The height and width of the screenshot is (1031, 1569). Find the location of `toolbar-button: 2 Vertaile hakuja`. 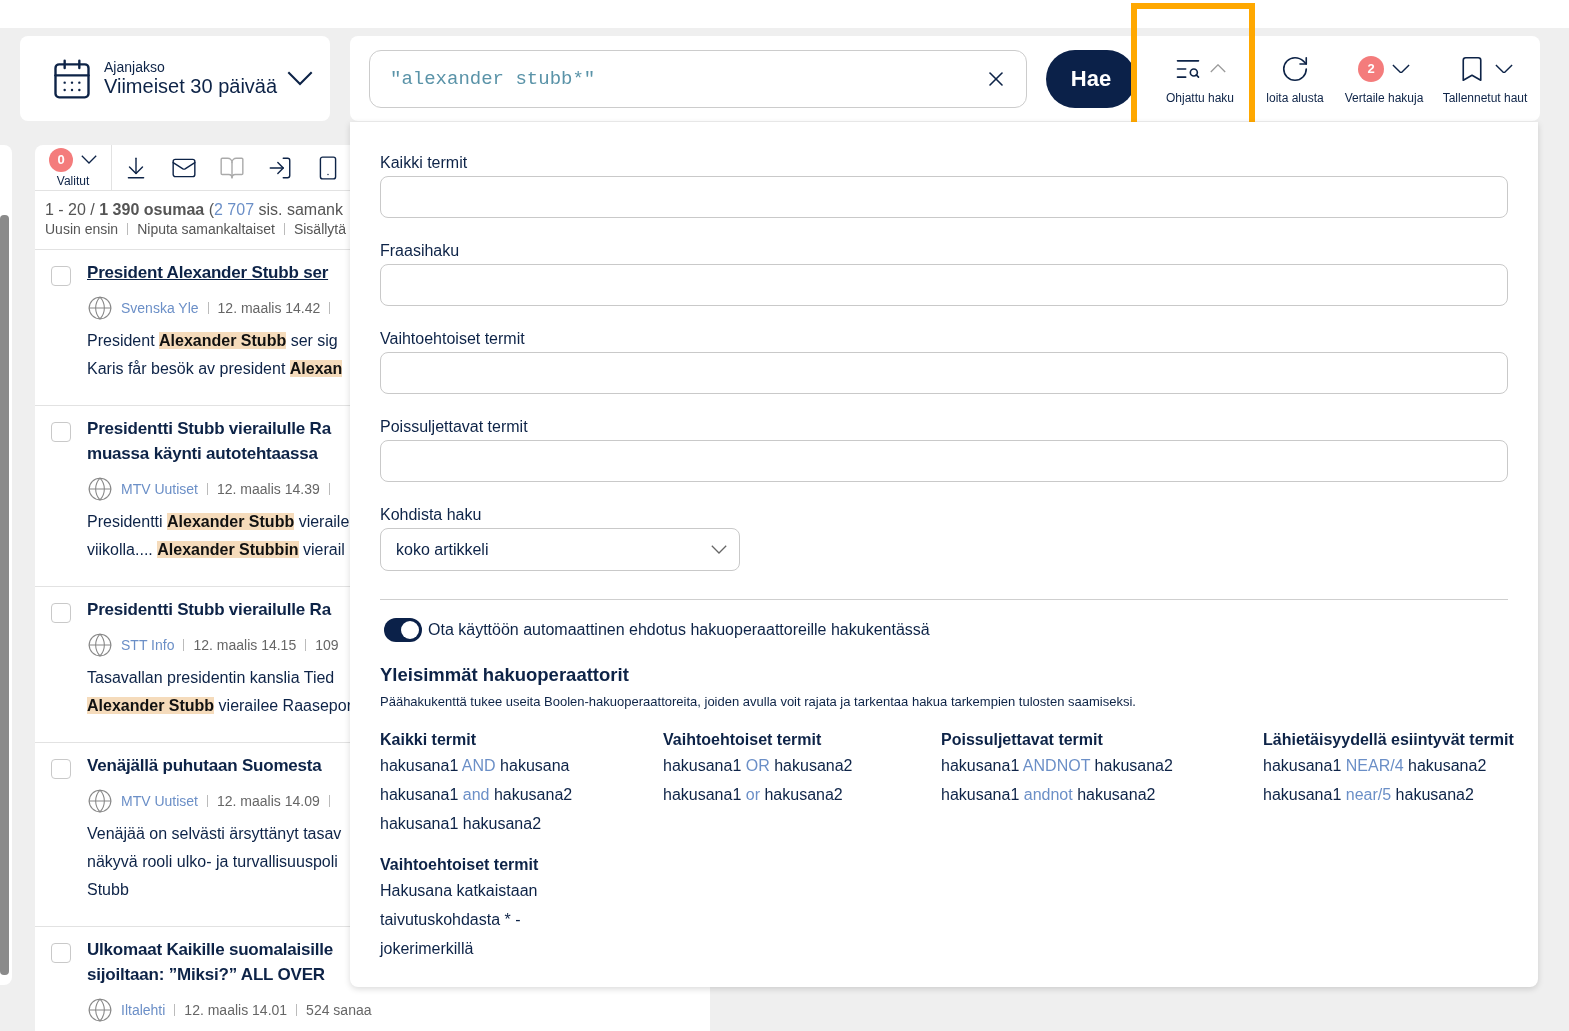

toolbar-button: 2 Vertaile hakuja is located at coordinates (1384, 78).